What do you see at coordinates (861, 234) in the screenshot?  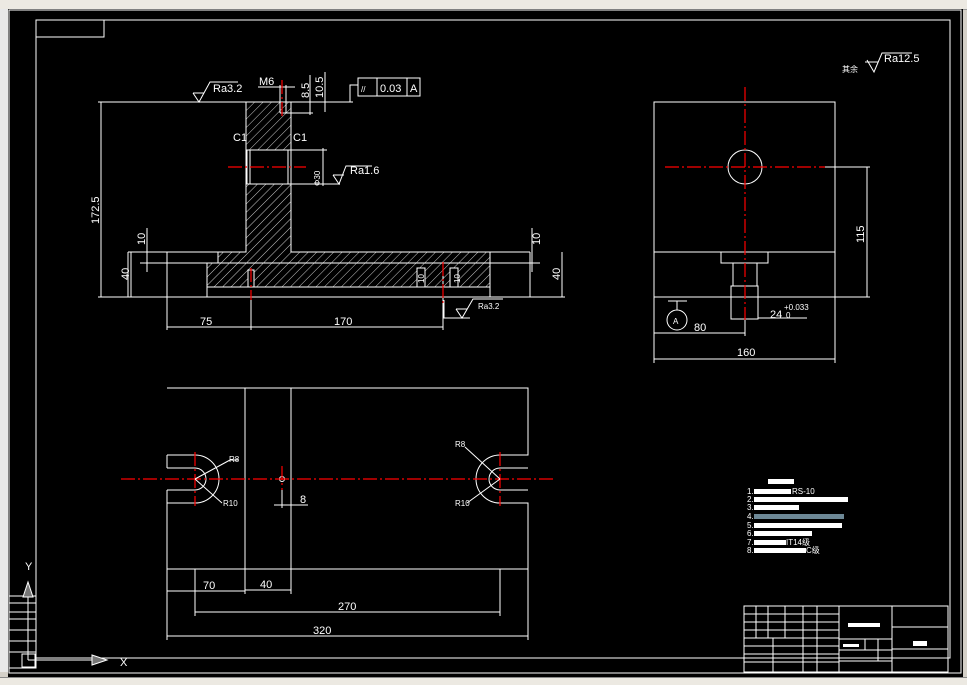 I see `dim-115: 115` at bounding box center [861, 234].